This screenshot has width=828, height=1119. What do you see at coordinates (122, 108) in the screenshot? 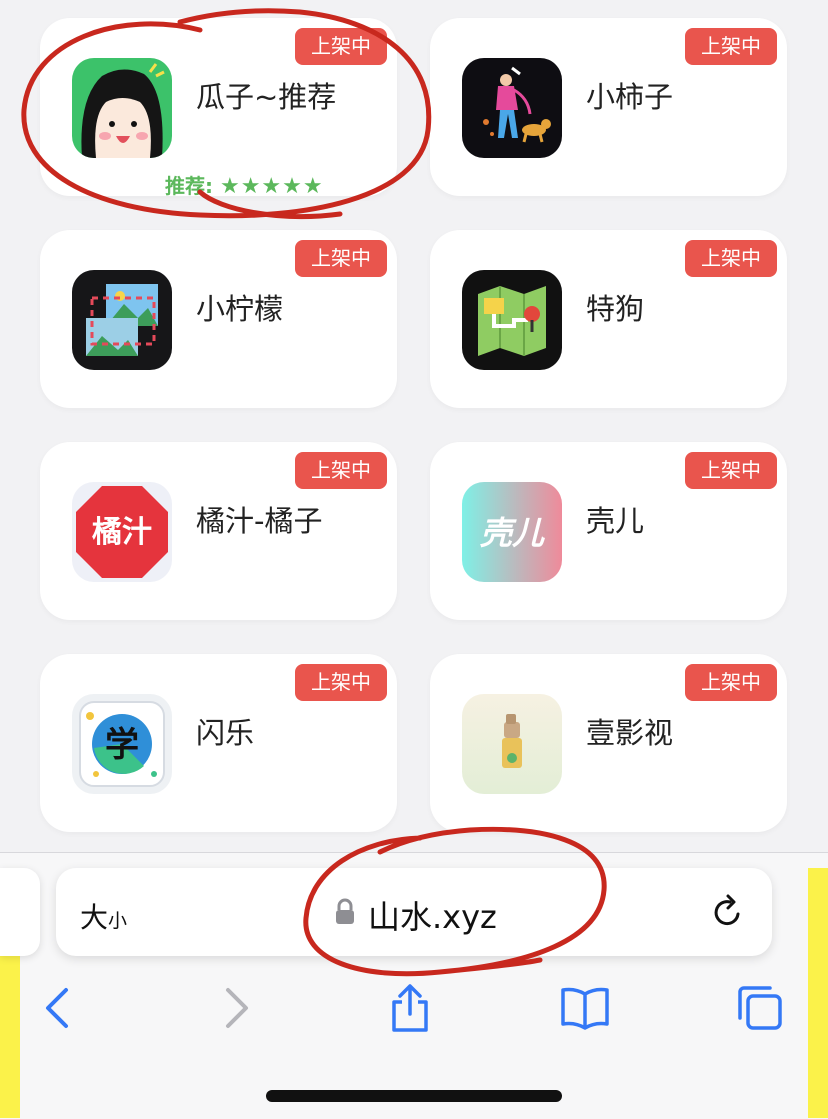
I see `cartoon-face-icon` at bounding box center [122, 108].